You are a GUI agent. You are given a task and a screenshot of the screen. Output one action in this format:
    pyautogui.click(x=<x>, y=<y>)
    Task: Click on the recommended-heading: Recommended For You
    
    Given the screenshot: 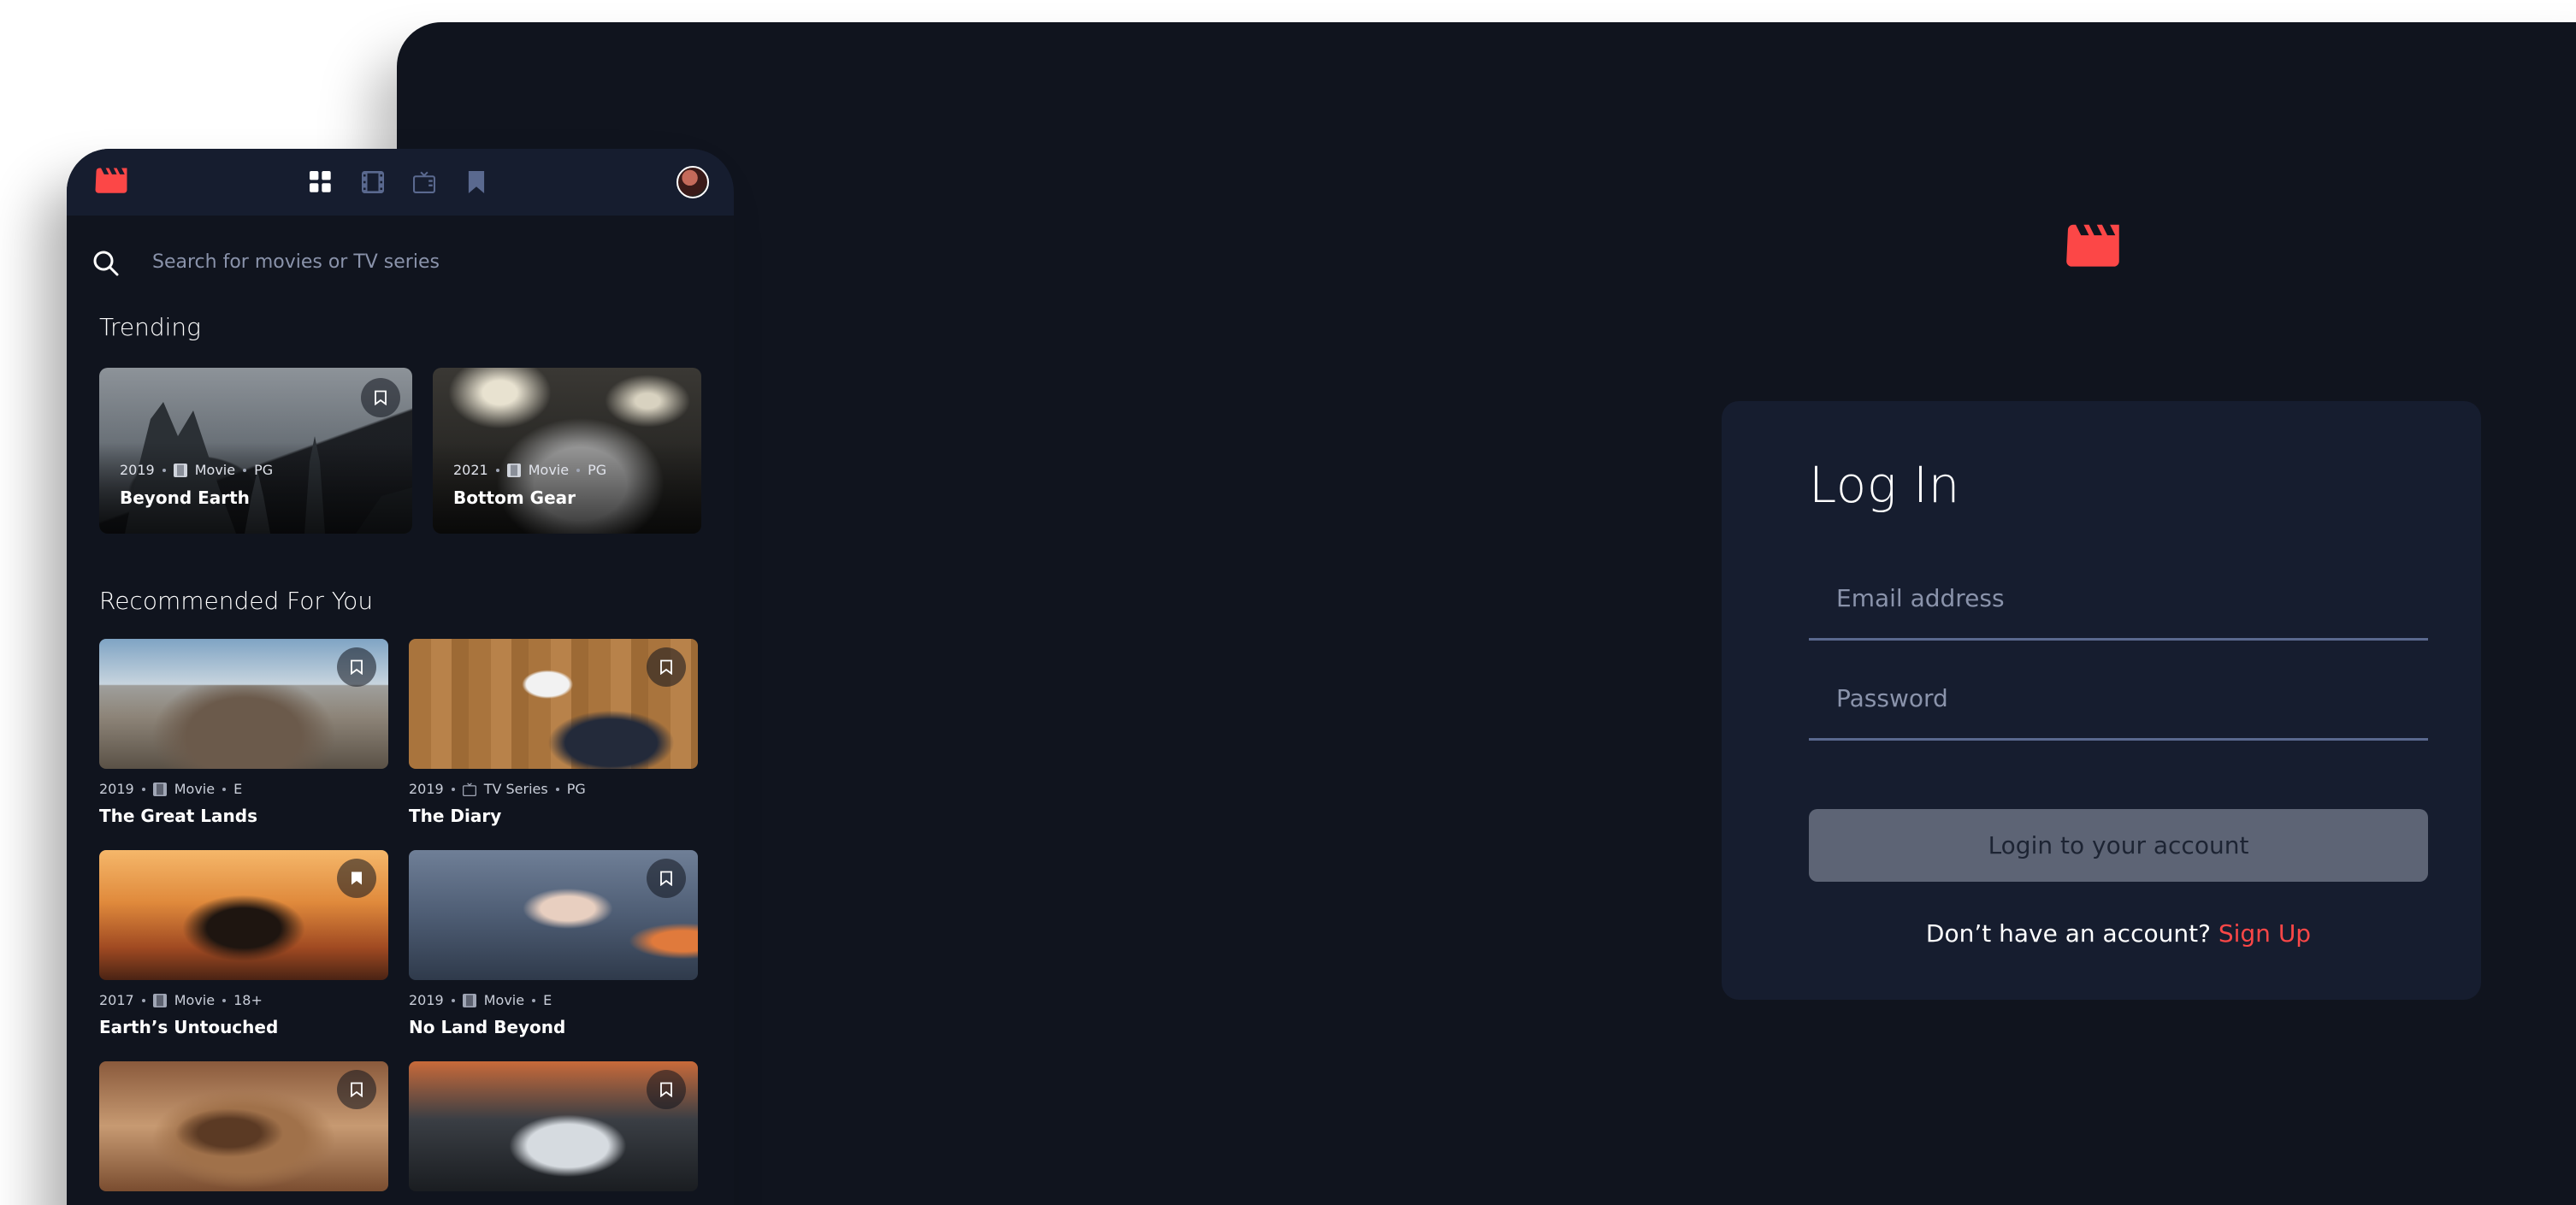 What is the action you would take?
    pyautogui.click(x=236, y=601)
    